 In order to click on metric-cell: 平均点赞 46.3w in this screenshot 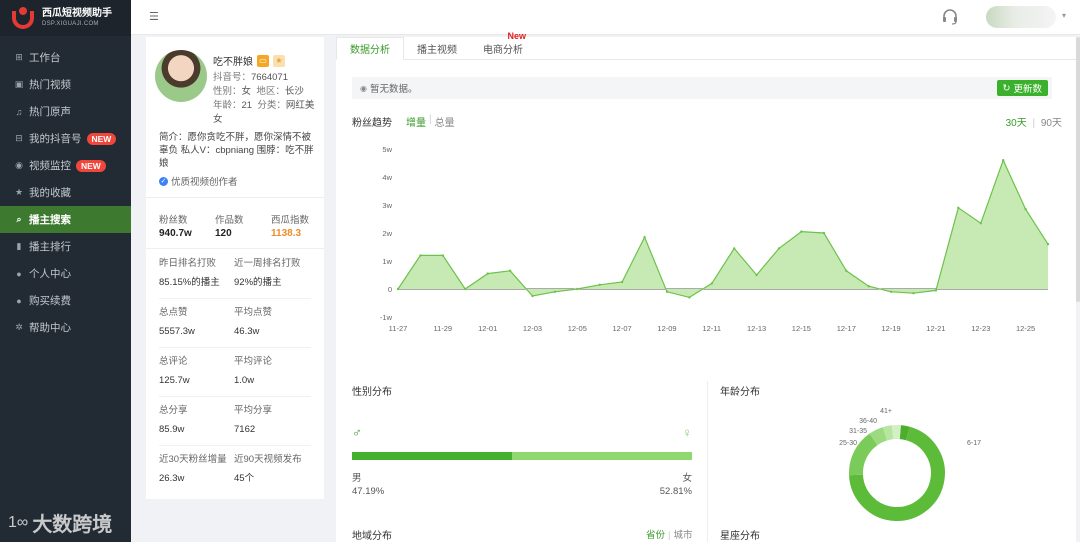, I will do `click(271, 322)`.